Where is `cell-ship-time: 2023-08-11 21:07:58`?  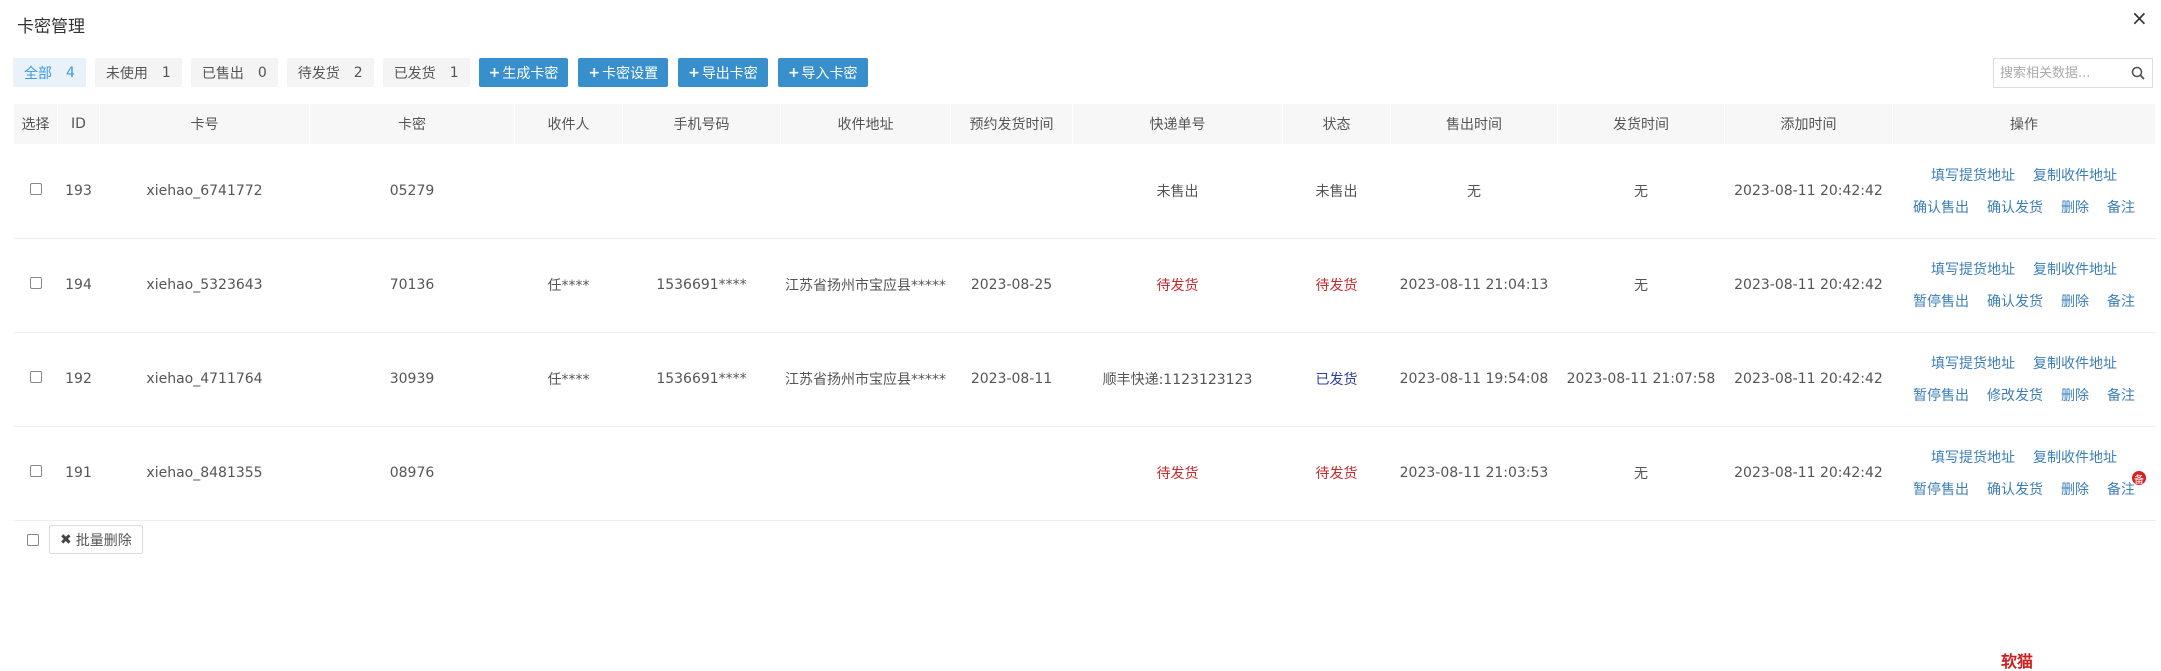 cell-ship-time: 2023-08-11 21:07:58 is located at coordinates (1641, 379).